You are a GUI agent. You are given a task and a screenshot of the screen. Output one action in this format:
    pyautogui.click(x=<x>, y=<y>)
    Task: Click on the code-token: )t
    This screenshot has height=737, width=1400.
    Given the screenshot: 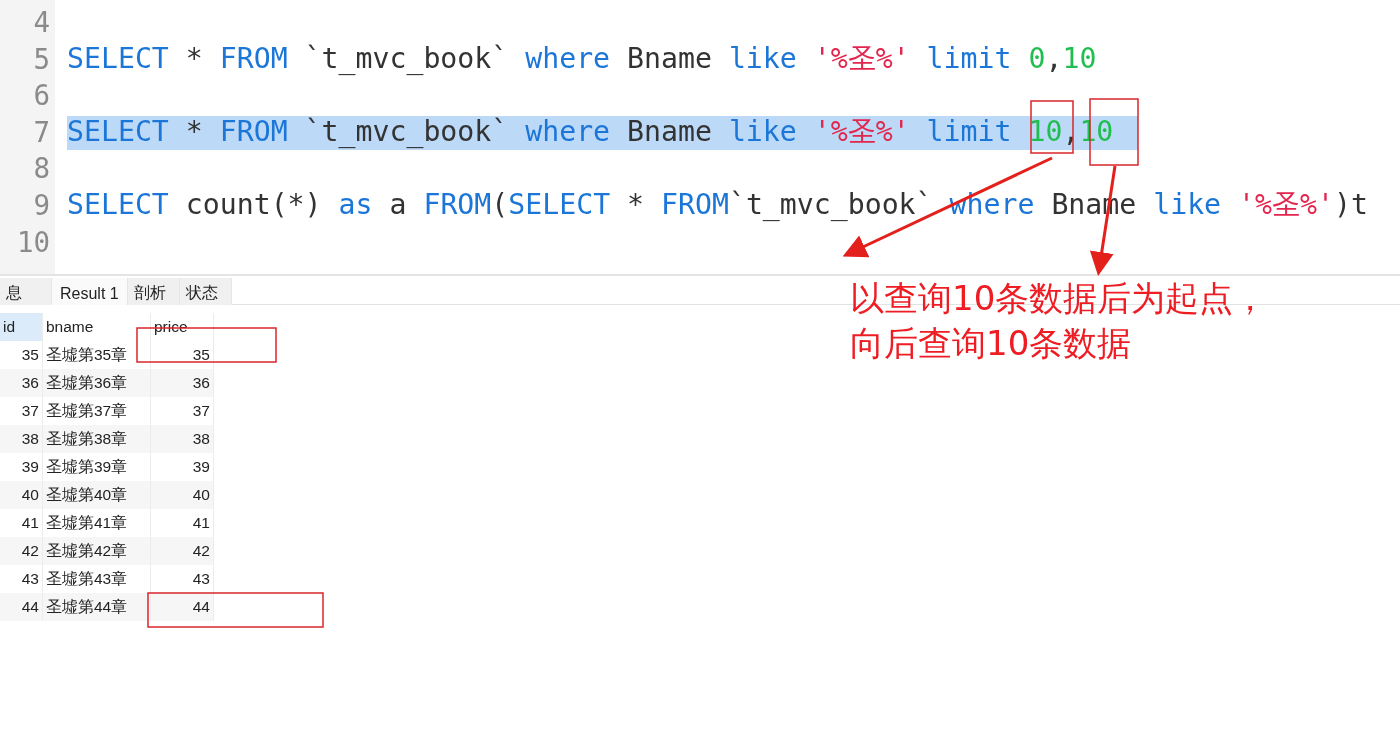 What is the action you would take?
    pyautogui.click(x=1350, y=204)
    